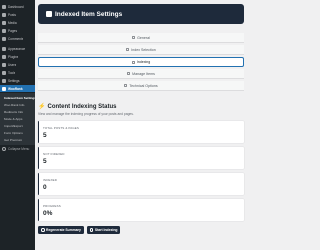 Image resolution: width=320 pixels, height=250 pixels. Describe the element at coordinates (52, 206) in the screenshot. I see `stat-label: PROGRESS` at that location.